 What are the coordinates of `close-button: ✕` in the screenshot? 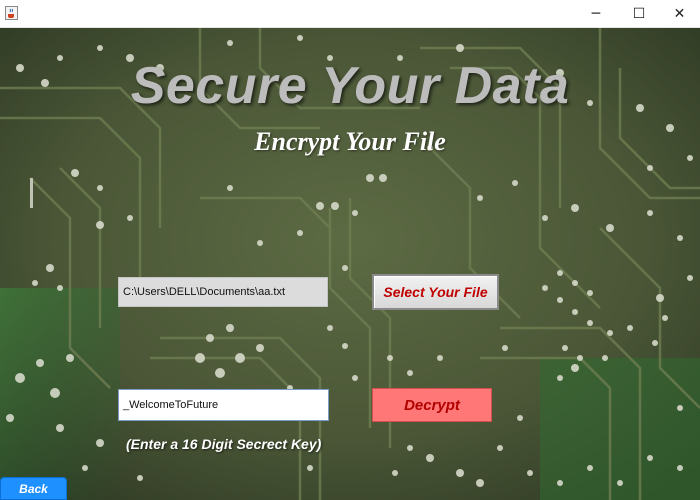 It's located at (679, 13).